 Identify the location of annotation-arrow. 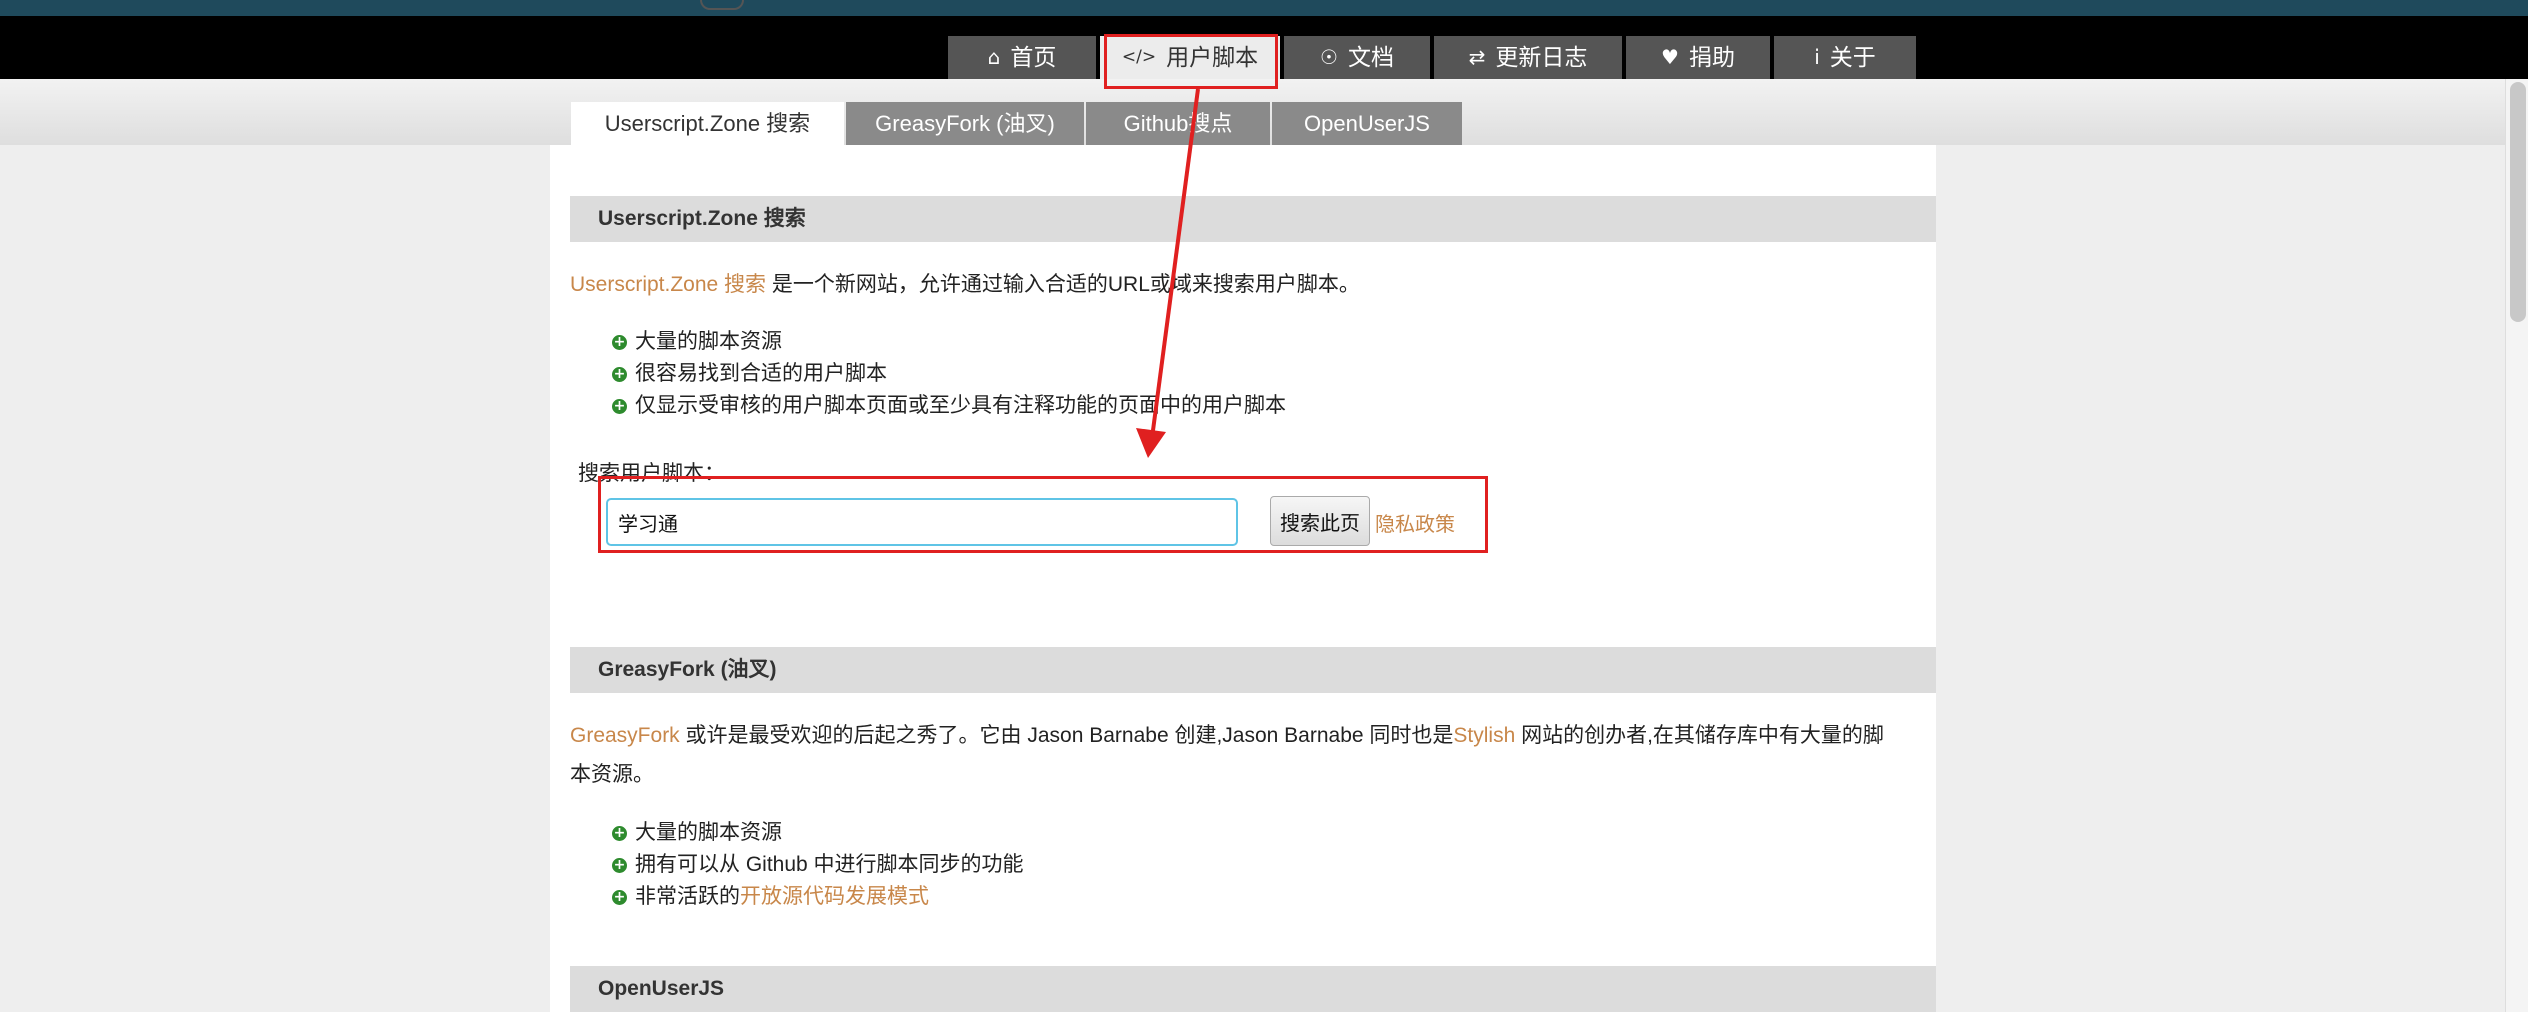
(1168, 273).